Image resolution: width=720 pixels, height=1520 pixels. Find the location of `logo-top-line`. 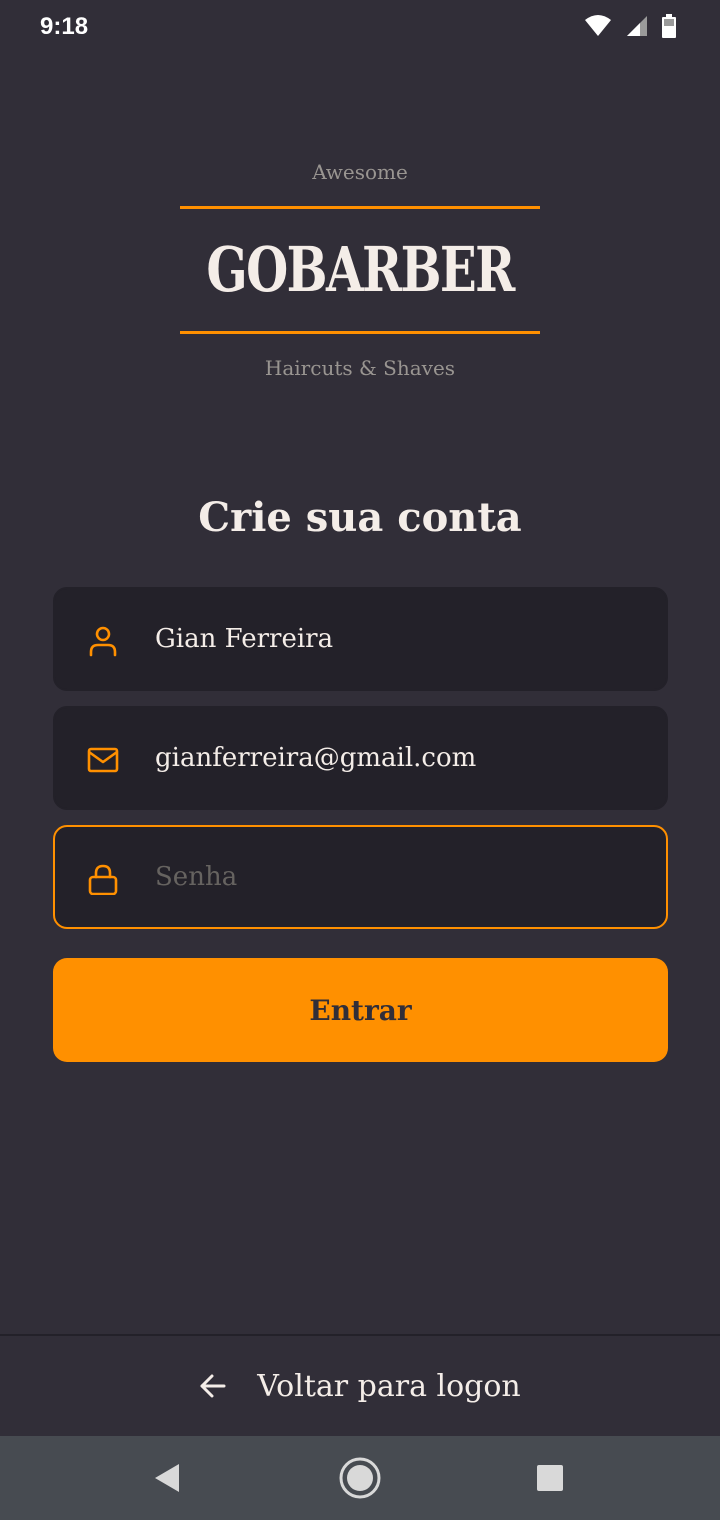

logo-top-line is located at coordinates (360, 207).